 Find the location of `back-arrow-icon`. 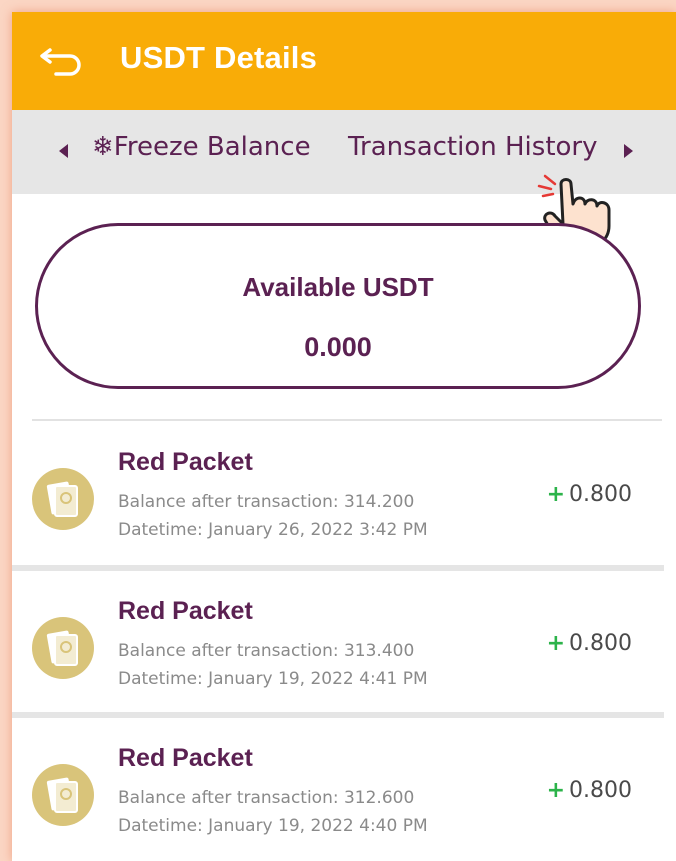

back-arrow-icon is located at coordinates (62, 62).